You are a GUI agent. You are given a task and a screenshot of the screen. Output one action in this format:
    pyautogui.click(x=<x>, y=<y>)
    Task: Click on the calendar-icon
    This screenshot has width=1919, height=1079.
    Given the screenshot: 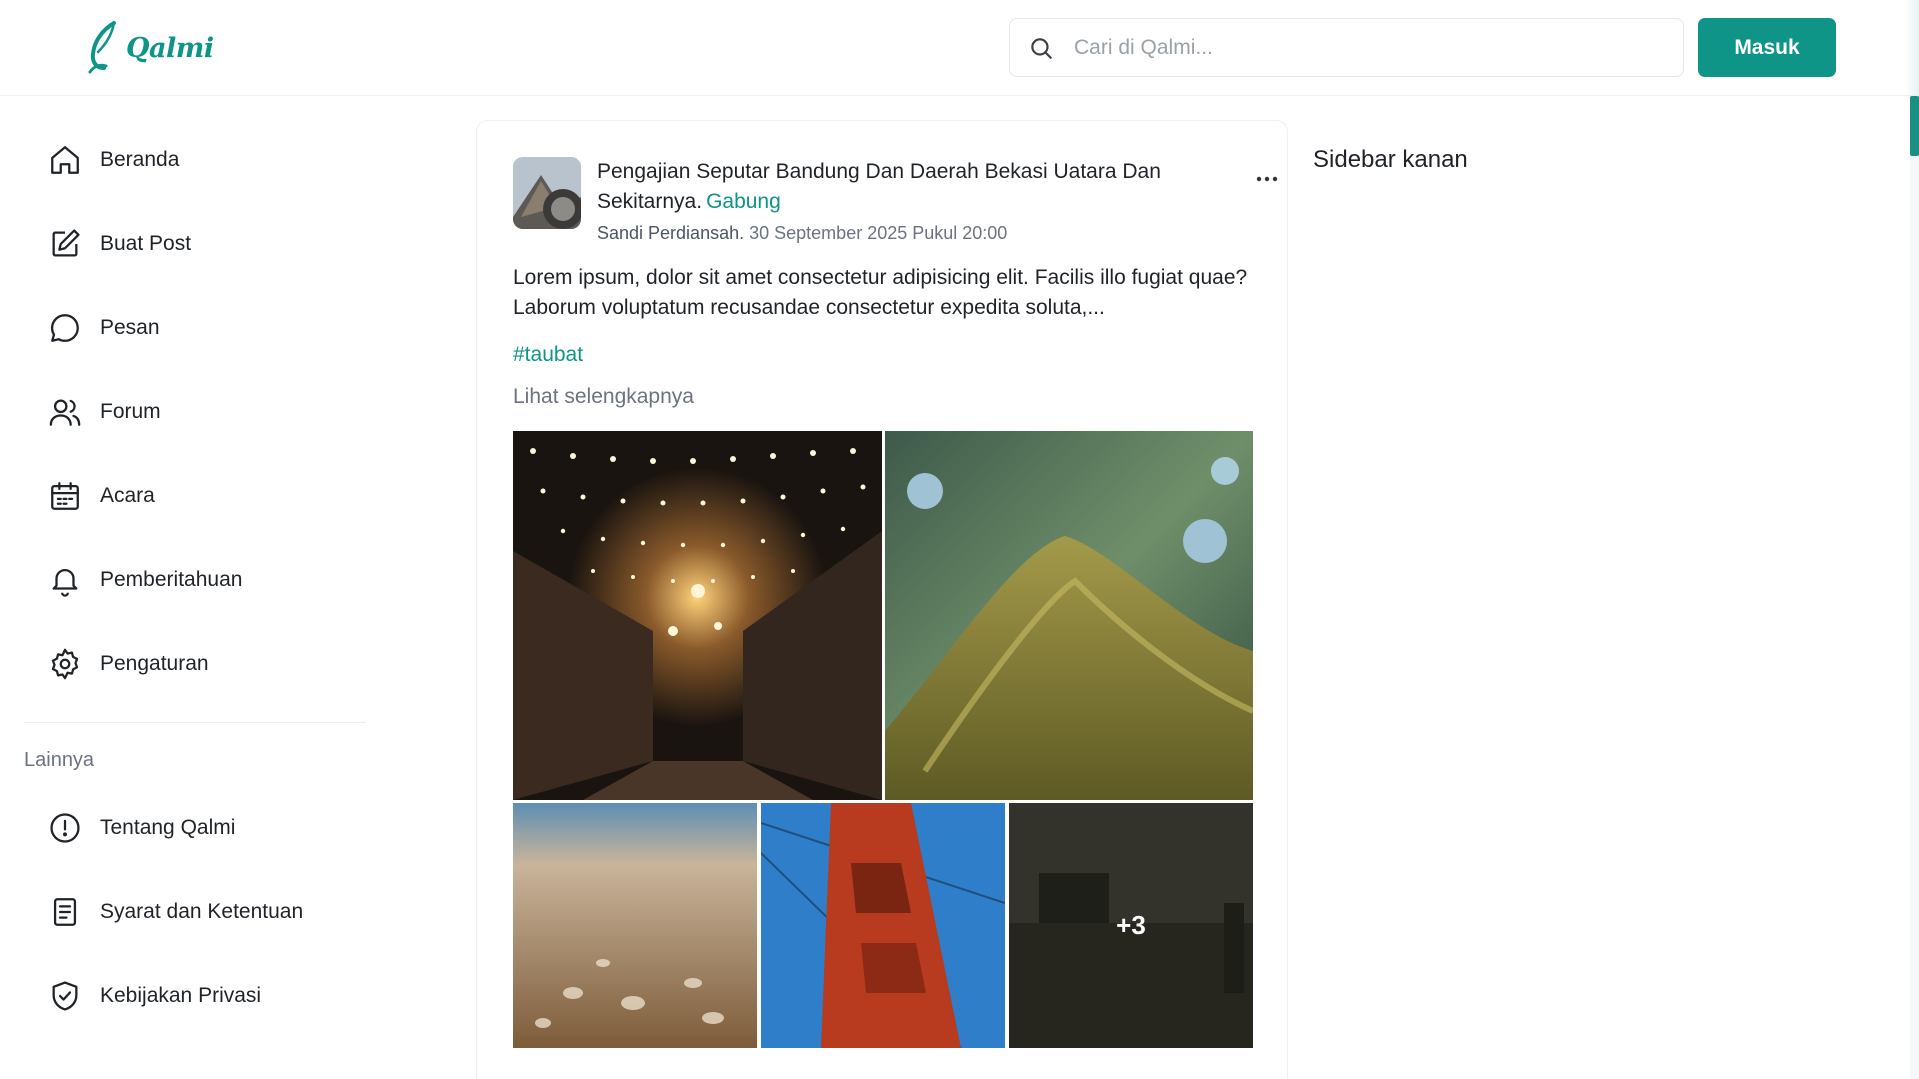 What is the action you would take?
    pyautogui.click(x=65, y=496)
    